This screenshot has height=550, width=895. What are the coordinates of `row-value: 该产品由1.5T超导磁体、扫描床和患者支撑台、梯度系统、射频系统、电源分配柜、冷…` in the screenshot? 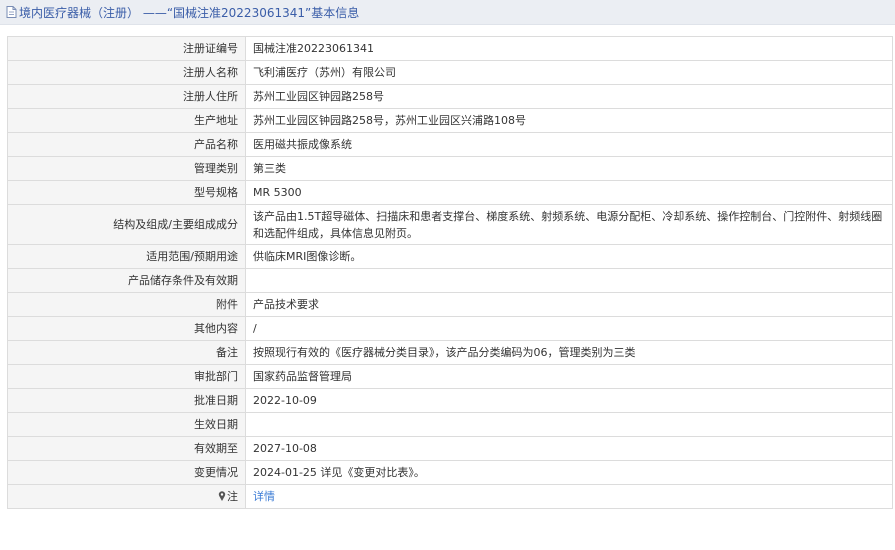 It's located at (569, 224).